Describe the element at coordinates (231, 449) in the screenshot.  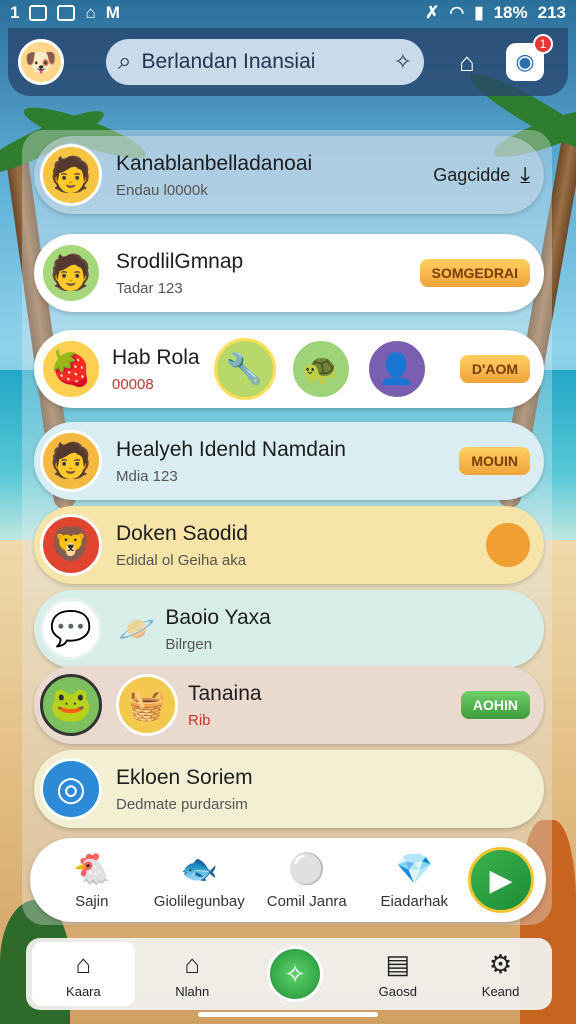
I see `list-item-title: Healyeh Idenld Namdain` at that location.